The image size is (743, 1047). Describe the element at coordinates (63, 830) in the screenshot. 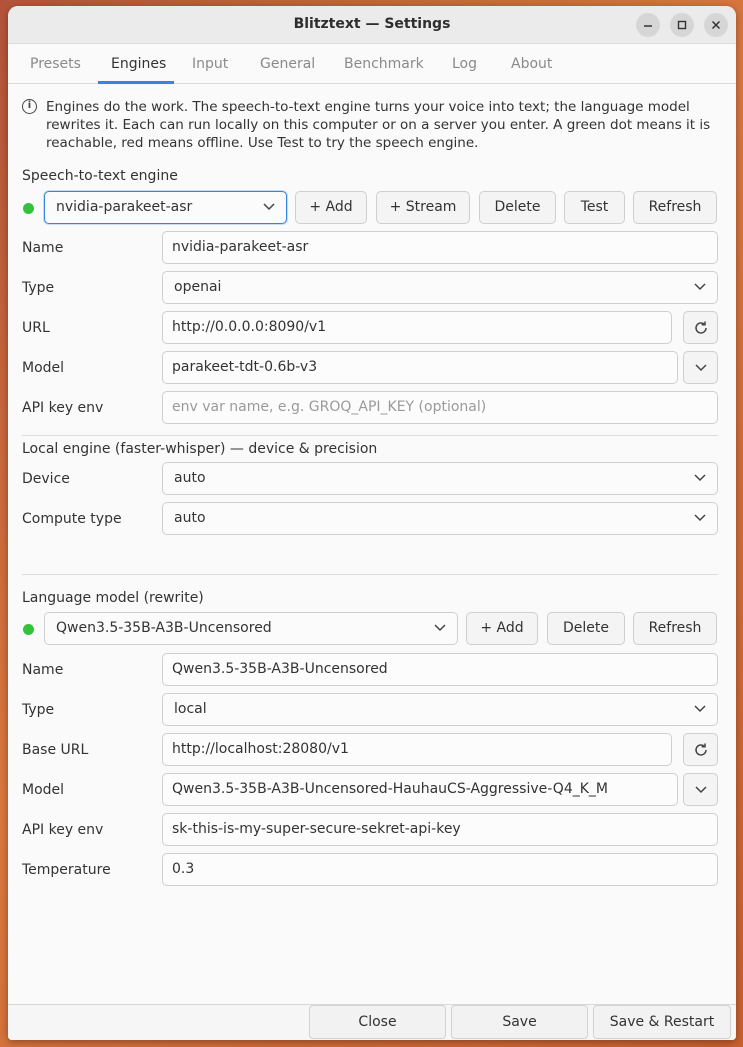

I see `llm-apikey-label: API key env` at that location.